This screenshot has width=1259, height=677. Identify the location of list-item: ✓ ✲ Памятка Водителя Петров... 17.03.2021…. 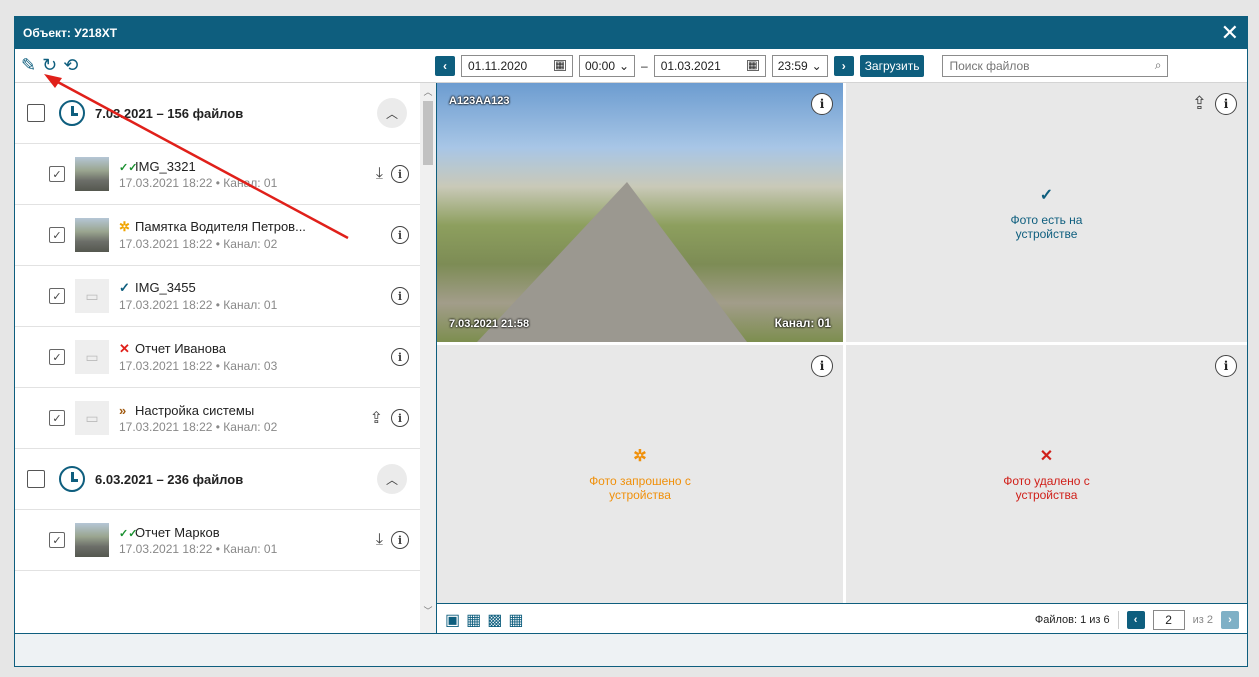
(218, 235).